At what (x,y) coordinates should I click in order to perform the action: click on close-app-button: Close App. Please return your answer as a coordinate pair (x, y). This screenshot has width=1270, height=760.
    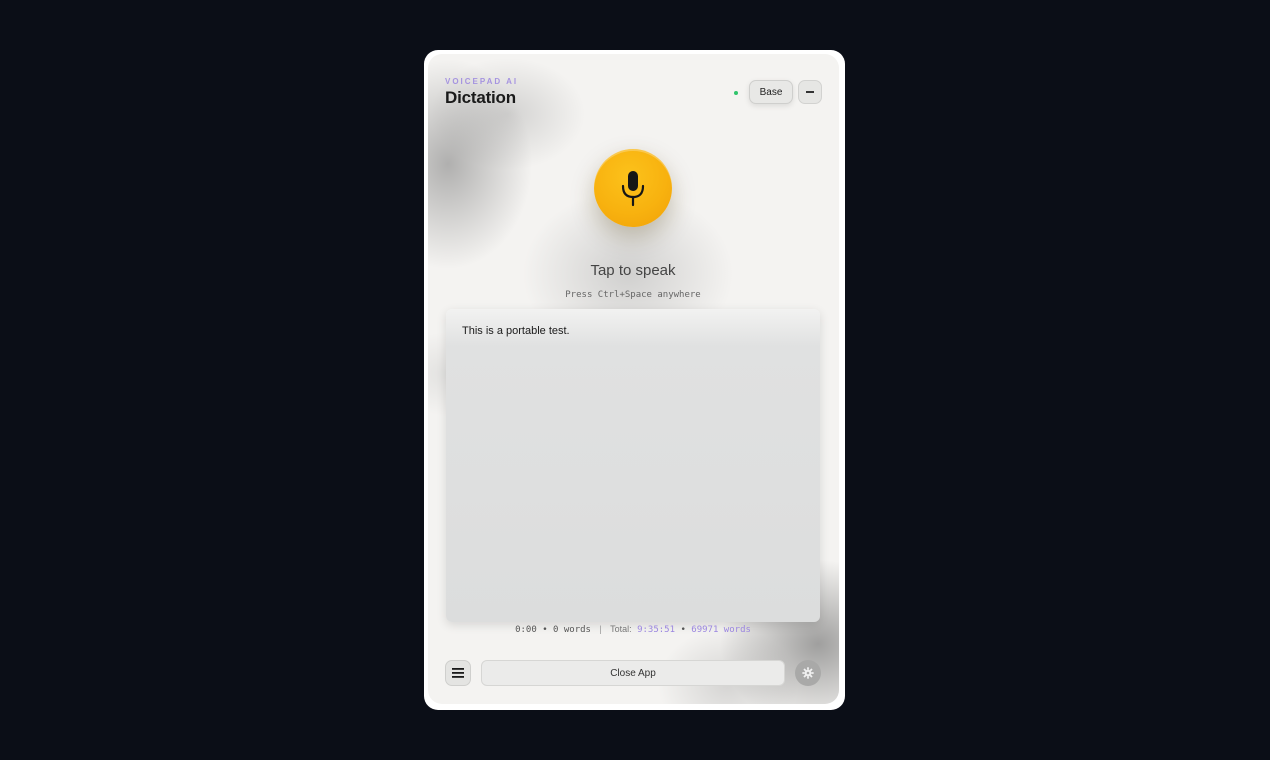
    Looking at the image, I should click on (633, 673).